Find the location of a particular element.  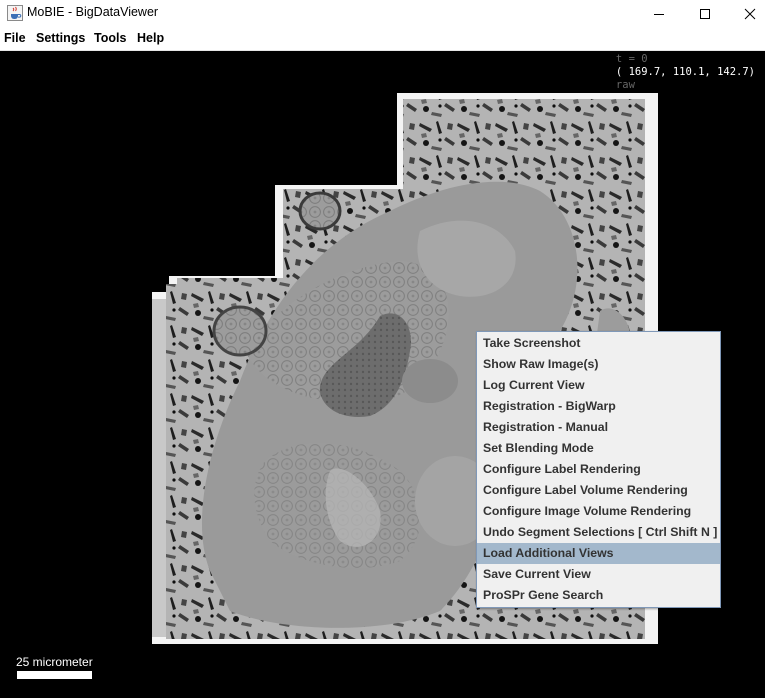

close-button is located at coordinates (746, 13).